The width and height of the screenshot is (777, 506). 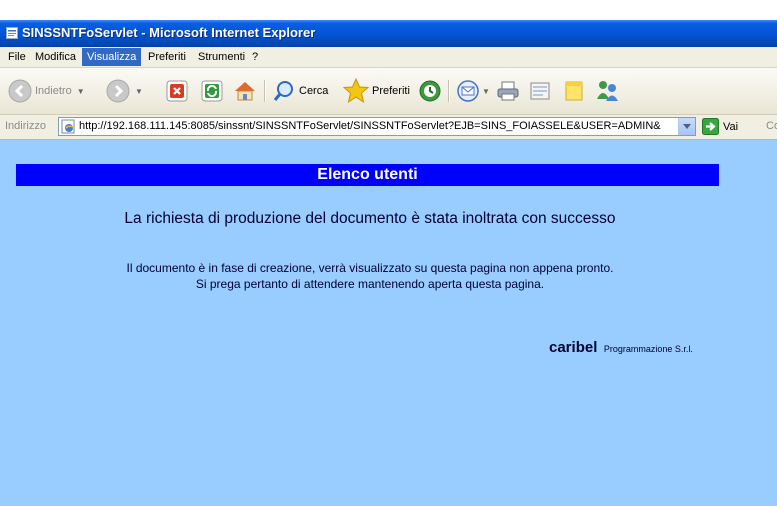 I want to click on search-icon, so click(x=283, y=91).